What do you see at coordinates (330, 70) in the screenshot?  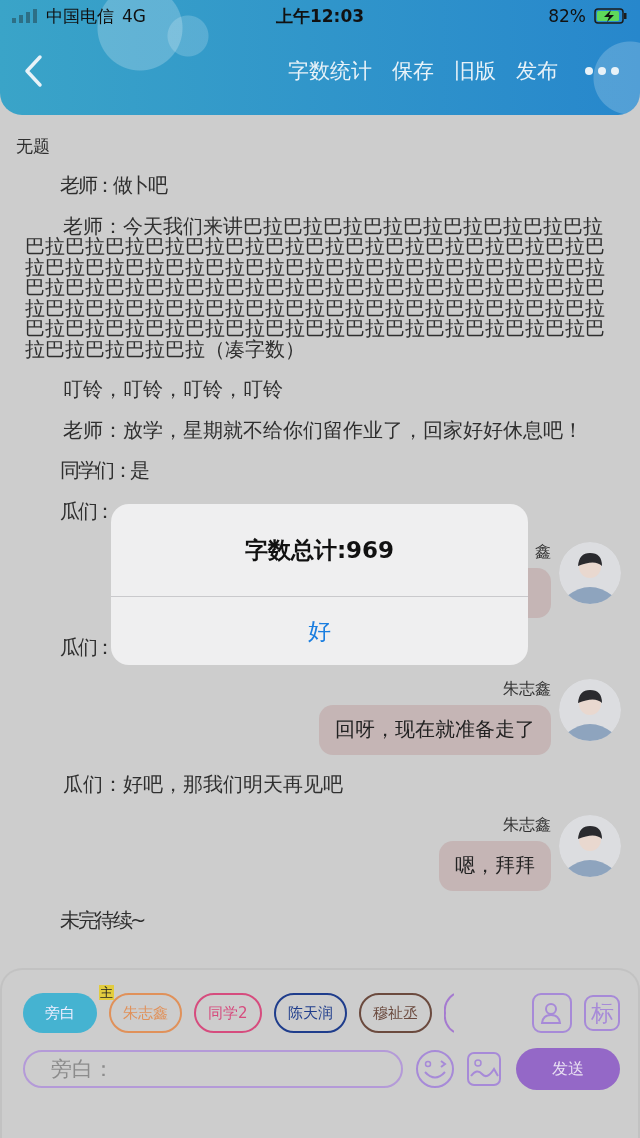 I see `nav-action: 字数统计` at bounding box center [330, 70].